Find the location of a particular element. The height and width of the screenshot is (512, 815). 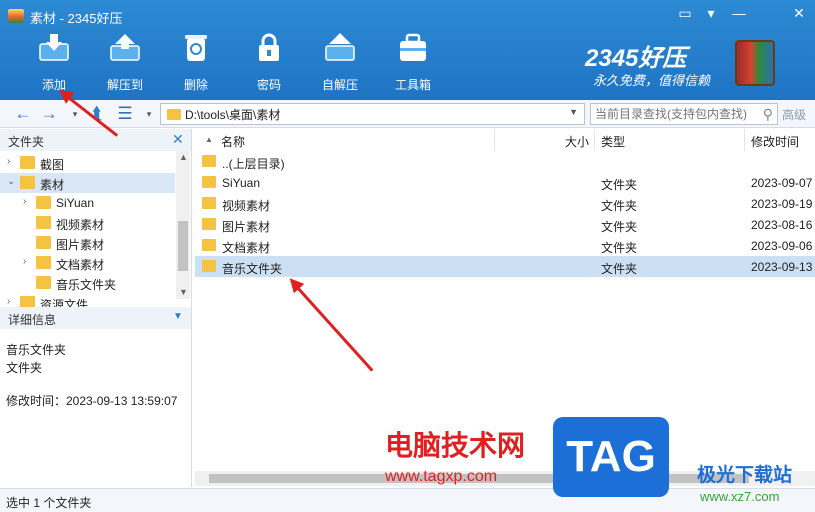

table-row: 文档素材 文件夹 2023-09-06 is located at coordinates (505, 245).